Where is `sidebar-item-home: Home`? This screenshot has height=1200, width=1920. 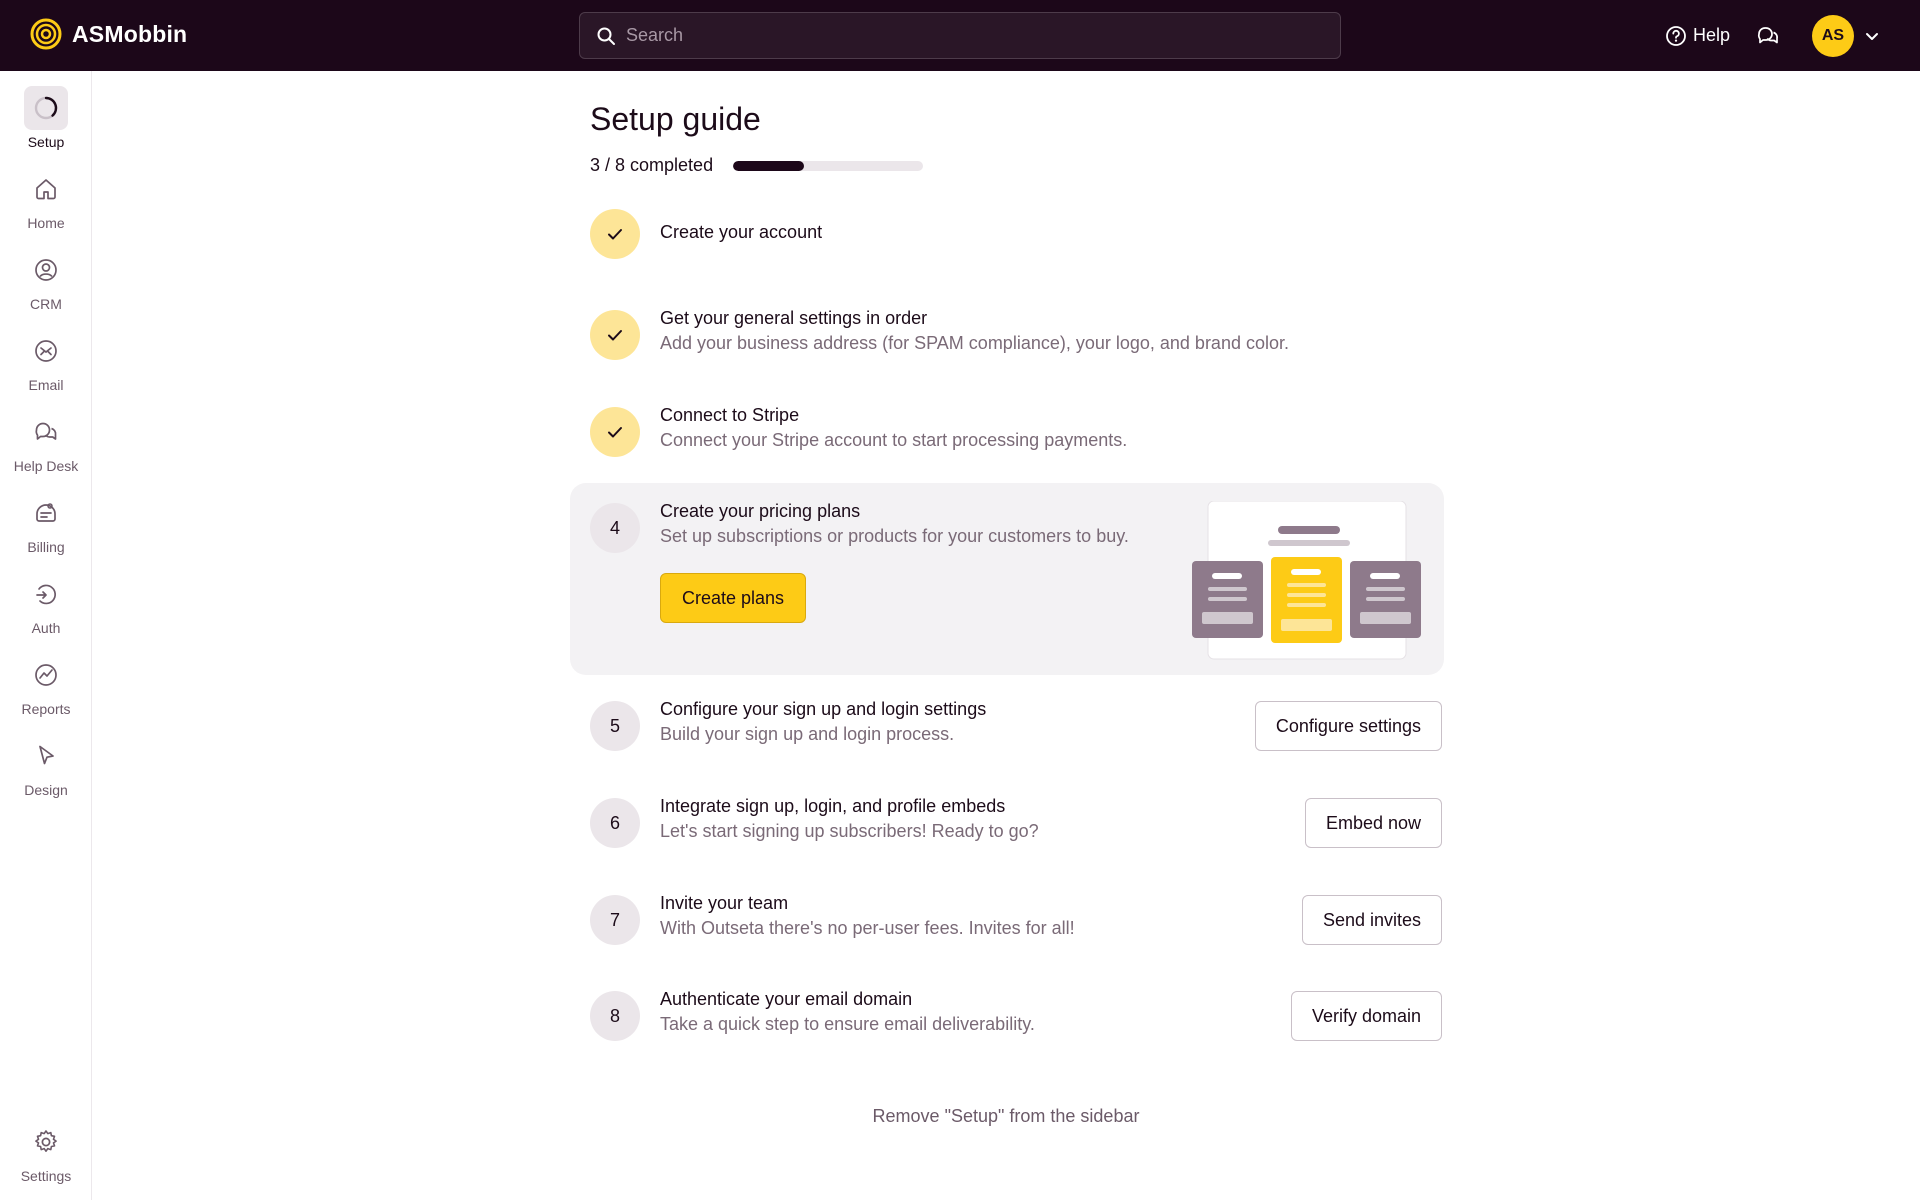
sidebar-item-home: Home is located at coordinates (46, 199).